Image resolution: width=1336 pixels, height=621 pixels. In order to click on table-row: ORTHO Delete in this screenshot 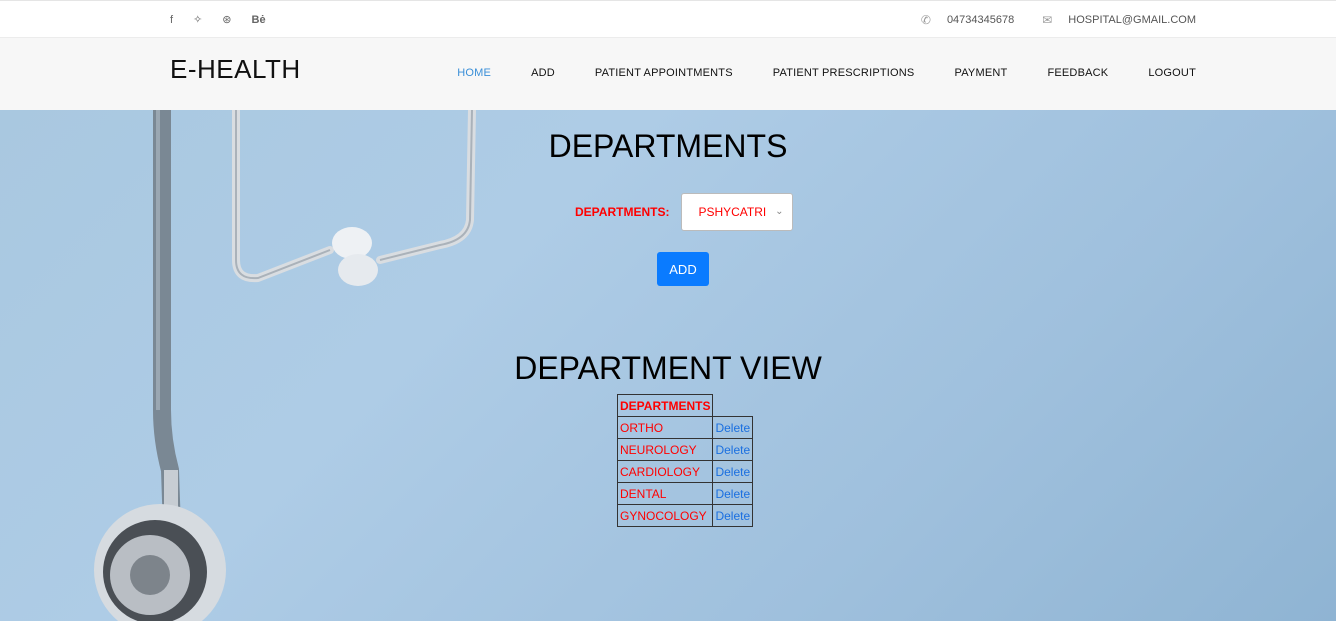, I will do `click(685, 427)`.